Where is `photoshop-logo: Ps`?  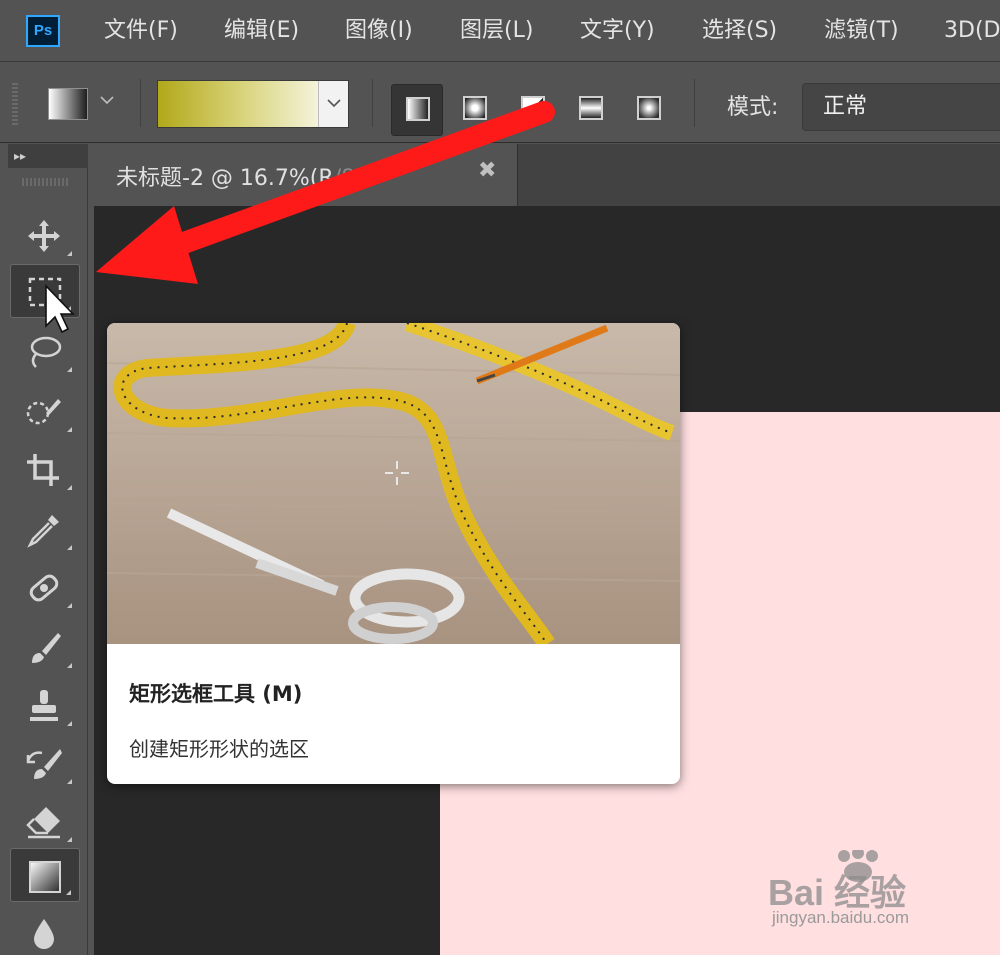
photoshop-logo: Ps is located at coordinates (43, 31).